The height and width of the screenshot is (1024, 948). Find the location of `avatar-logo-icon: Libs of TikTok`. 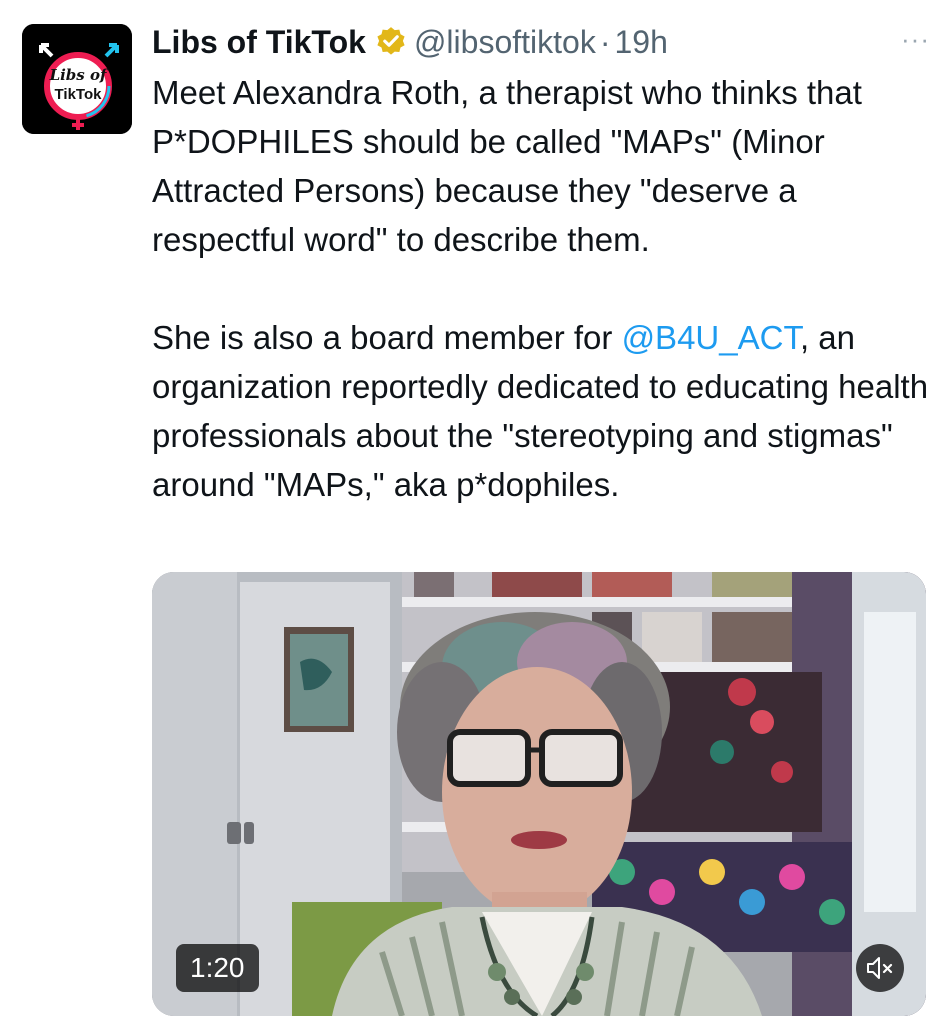

avatar-logo-icon: Libs of TikTok is located at coordinates (77, 79).